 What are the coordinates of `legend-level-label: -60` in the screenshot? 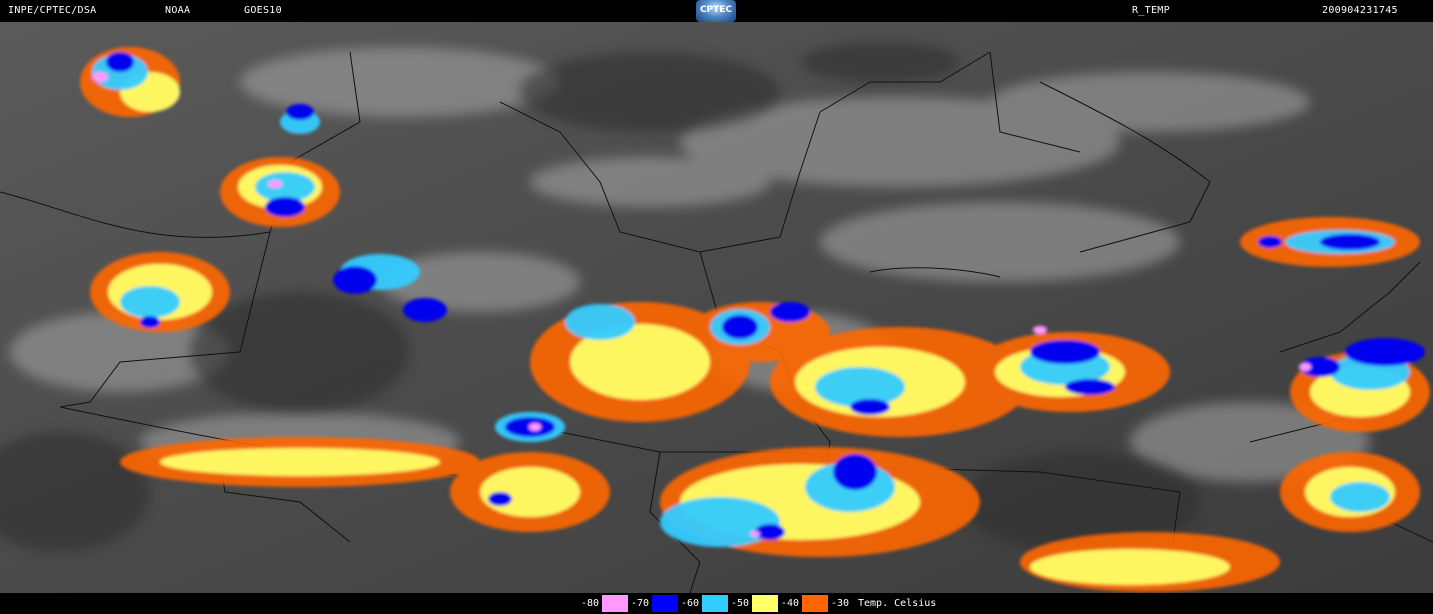 It's located at (690, 603).